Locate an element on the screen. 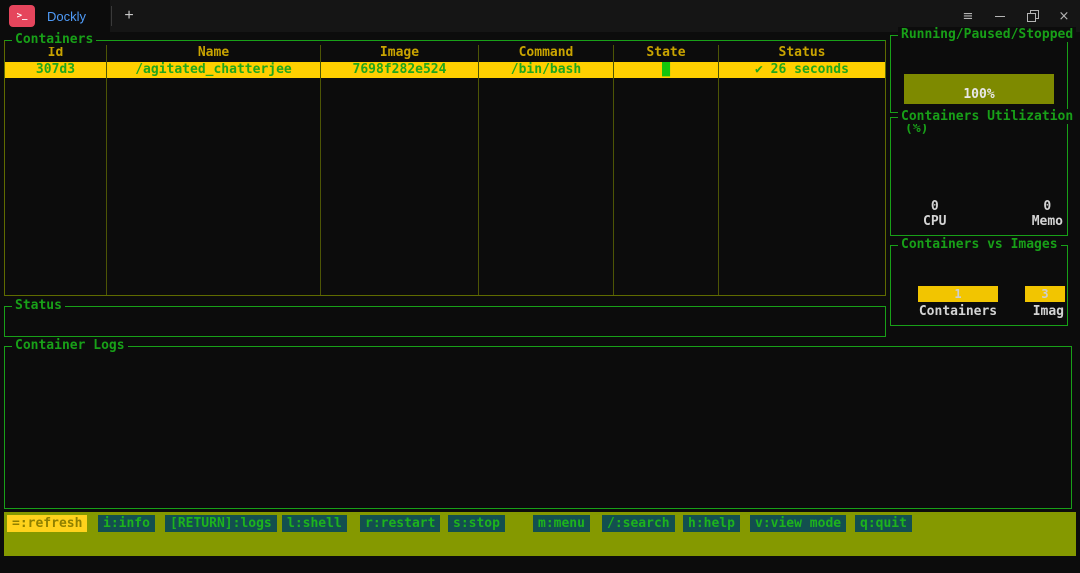  toolbar-logs-button: [RETURN]:logs is located at coordinates (221, 523).